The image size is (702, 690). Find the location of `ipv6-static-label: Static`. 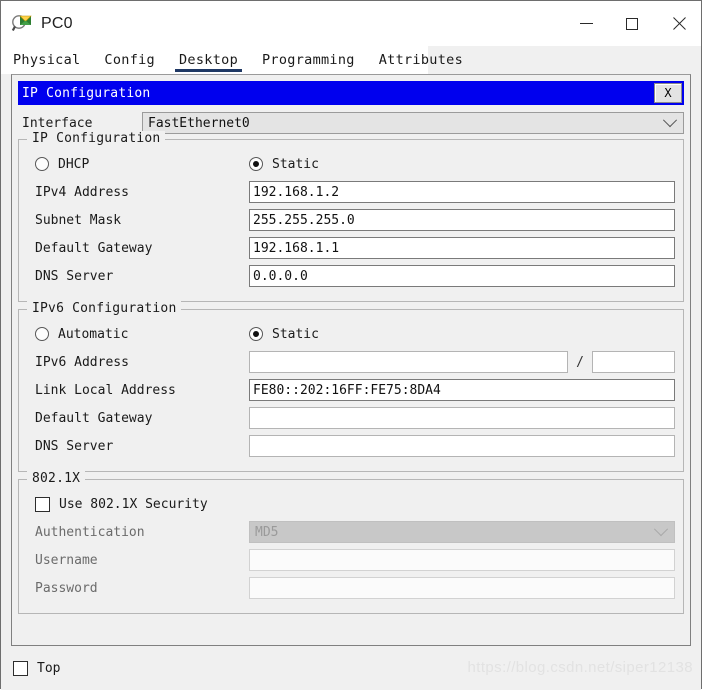

ipv6-static-label: Static is located at coordinates (295, 334).